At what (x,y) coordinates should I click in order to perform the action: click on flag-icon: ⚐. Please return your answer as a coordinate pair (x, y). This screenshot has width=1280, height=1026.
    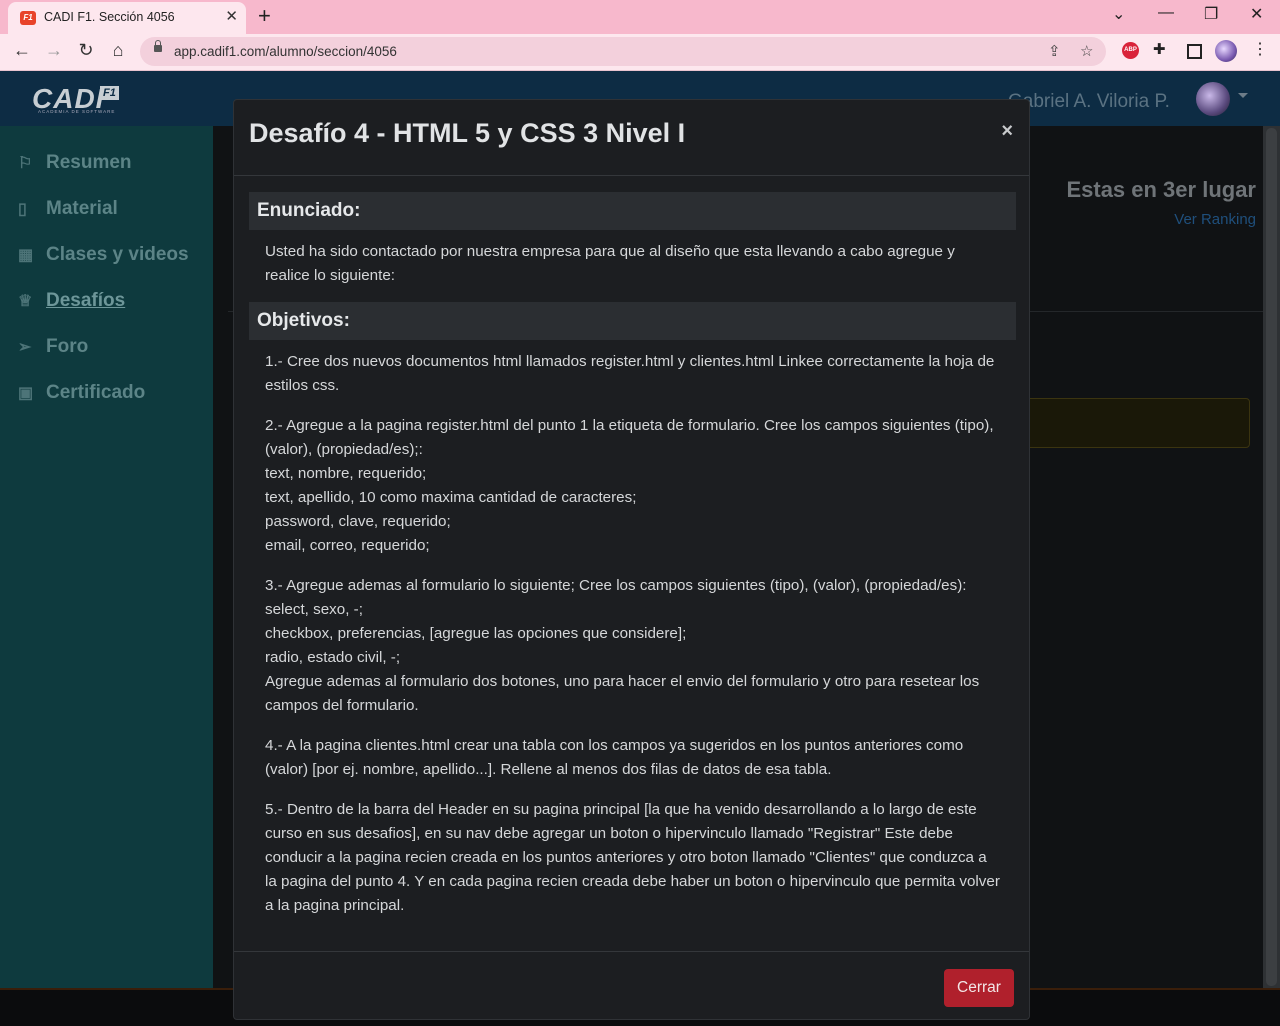
    Looking at the image, I should click on (25, 163).